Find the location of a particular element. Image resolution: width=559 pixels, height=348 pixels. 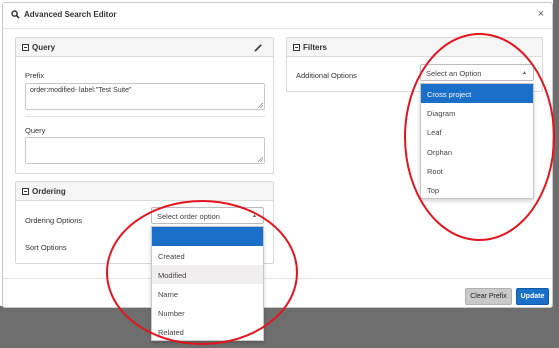

order-select: Select order option ▲ is located at coordinates (207, 215).